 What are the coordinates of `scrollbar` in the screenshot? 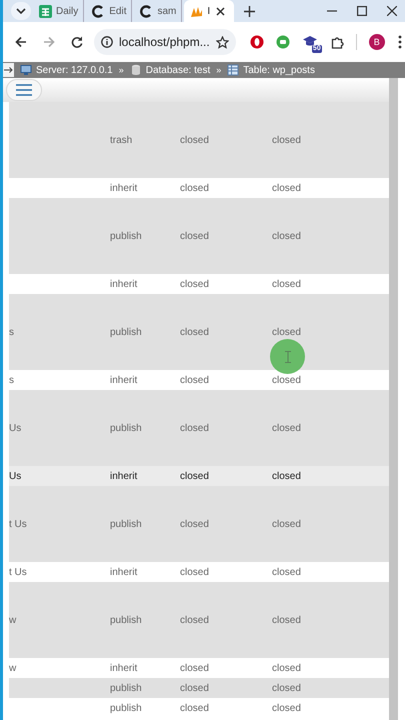 It's located at (393, 399).